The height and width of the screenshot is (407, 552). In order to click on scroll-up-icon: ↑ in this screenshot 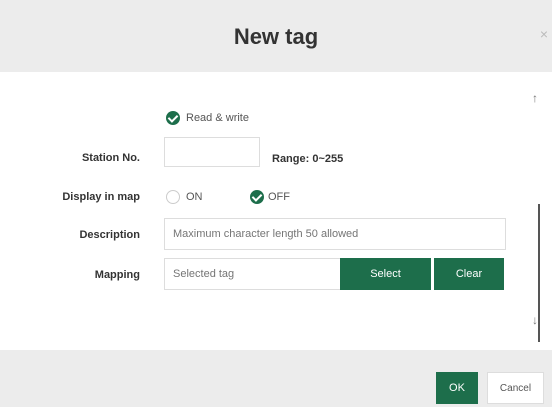, I will do `click(535, 98)`.